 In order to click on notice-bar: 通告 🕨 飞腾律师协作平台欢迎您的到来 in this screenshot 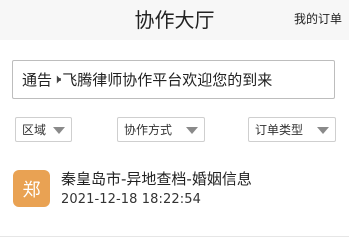, I will do `click(173, 79)`.